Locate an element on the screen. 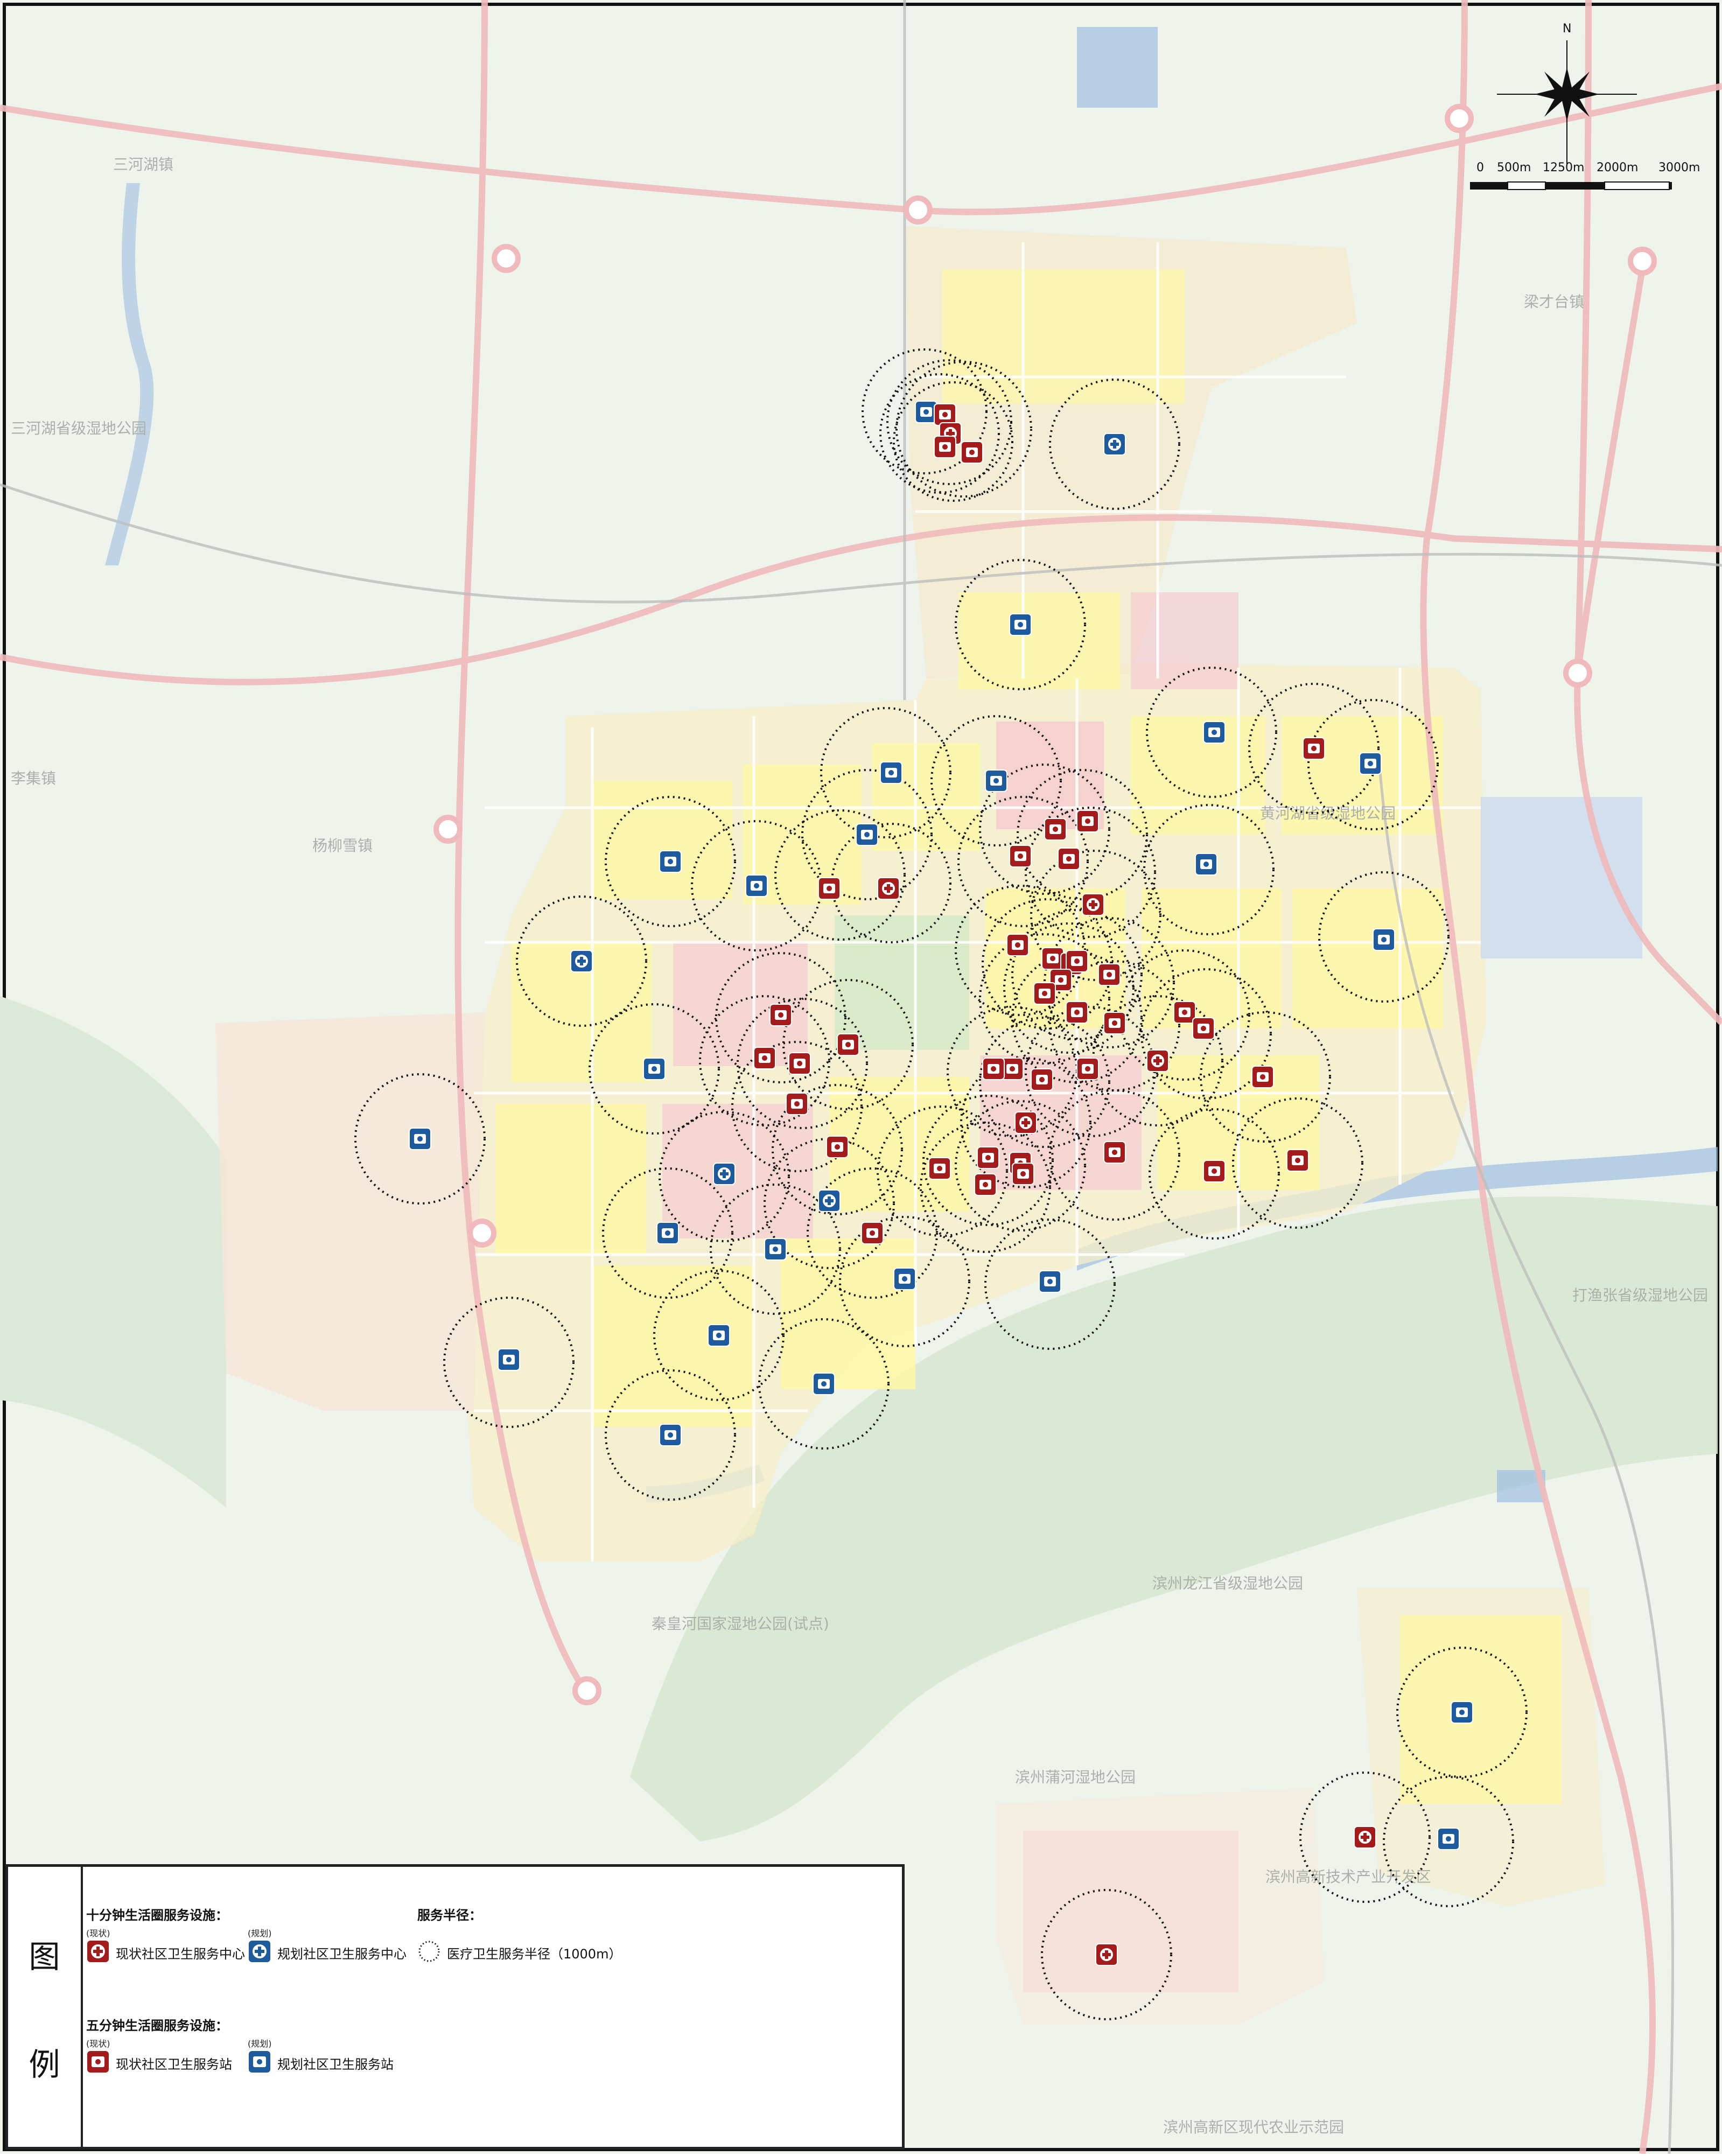 This screenshot has height=2156, width=1722. scale-tick: 1250m is located at coordinates (1563, 167).